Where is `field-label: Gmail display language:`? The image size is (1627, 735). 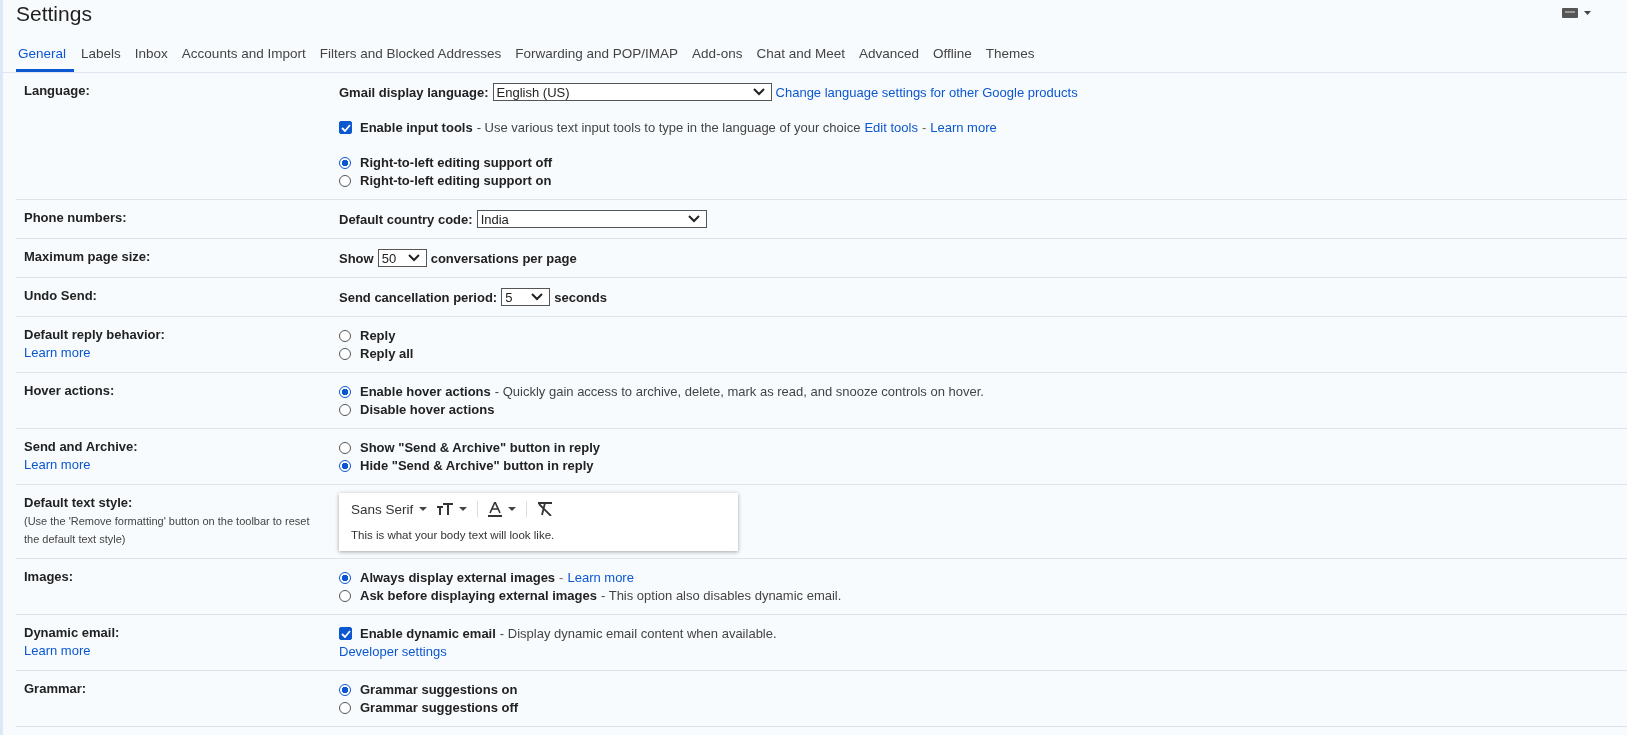 field-label: Gmail display language: is located at coordinates (414, 92).